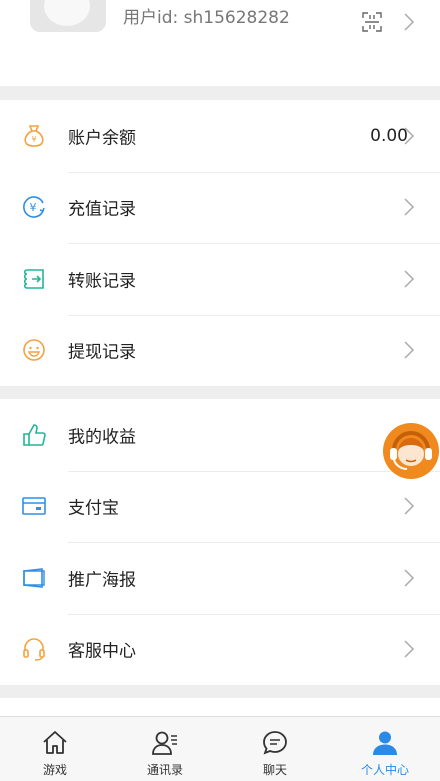 The height and width of the screenshot is (781, 440). I want to click on yen-recharge-icon: ¥, so click(34, 207).